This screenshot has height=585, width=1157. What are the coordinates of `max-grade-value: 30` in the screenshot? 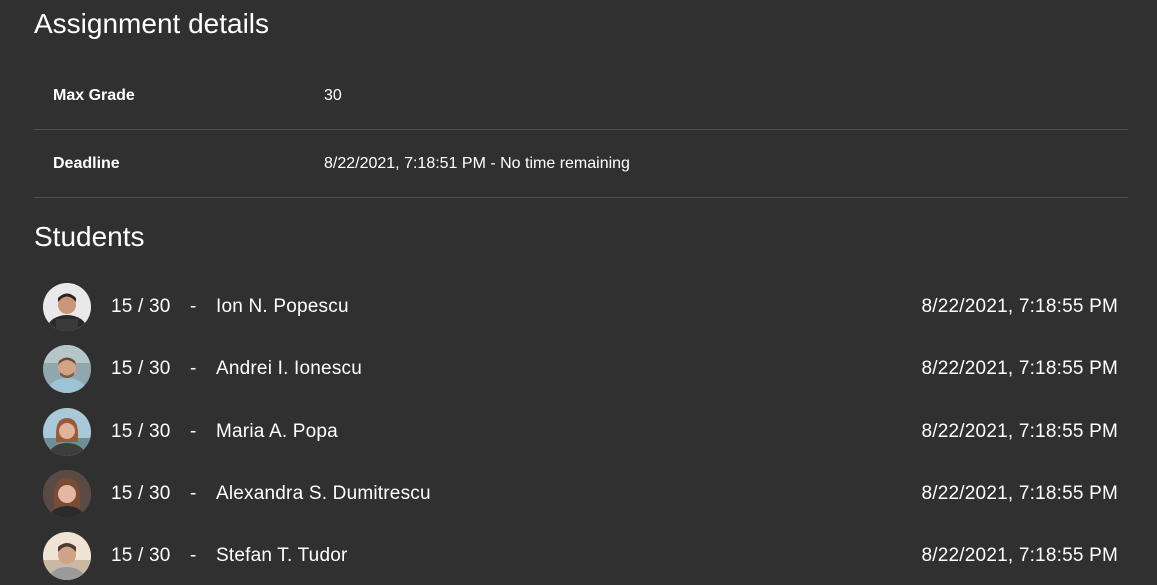 It's located at (333, 95).